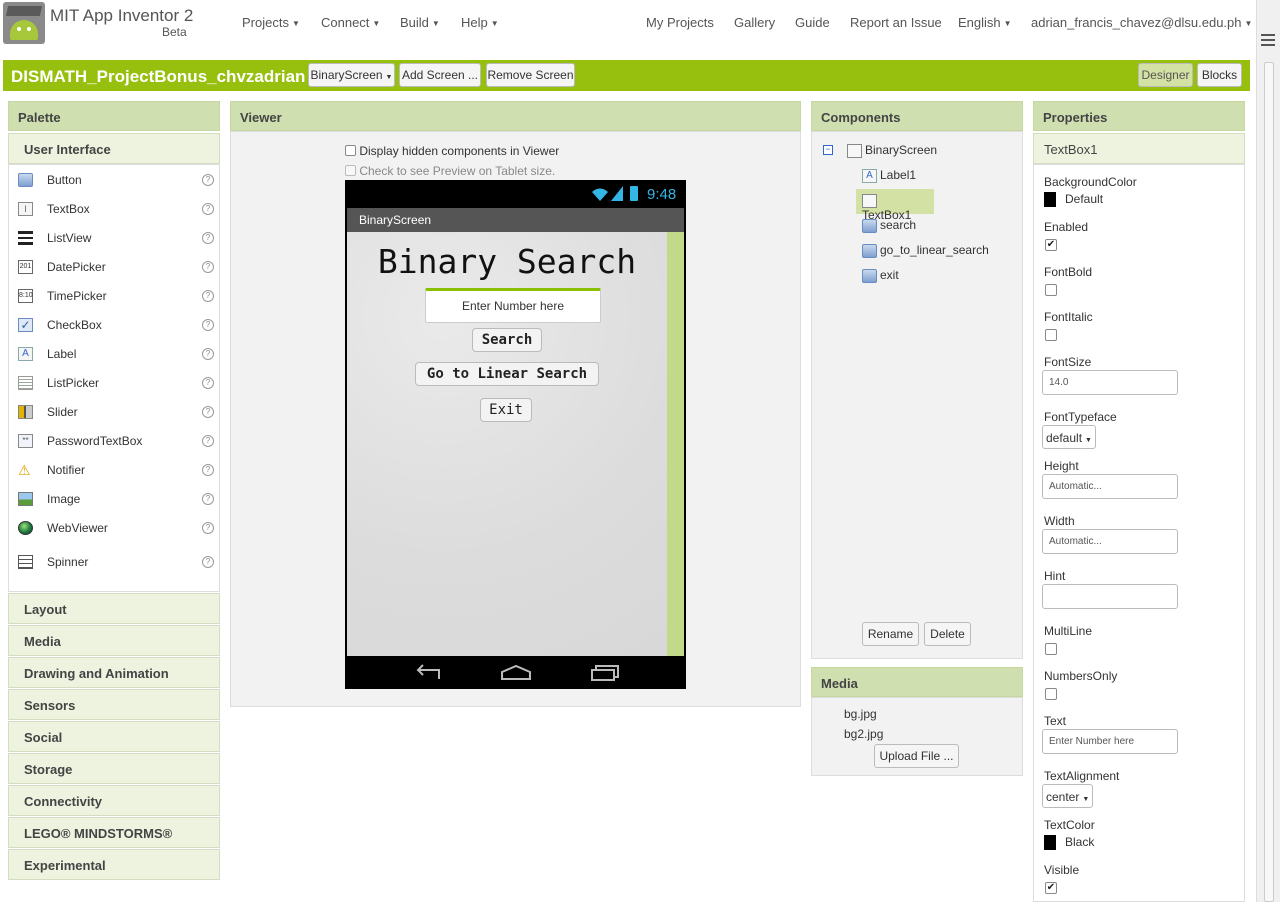  What do you see at coordinates (24, 23) in the screenshot?
I see `app-inventor-logo` at bounding box center [24, 23].